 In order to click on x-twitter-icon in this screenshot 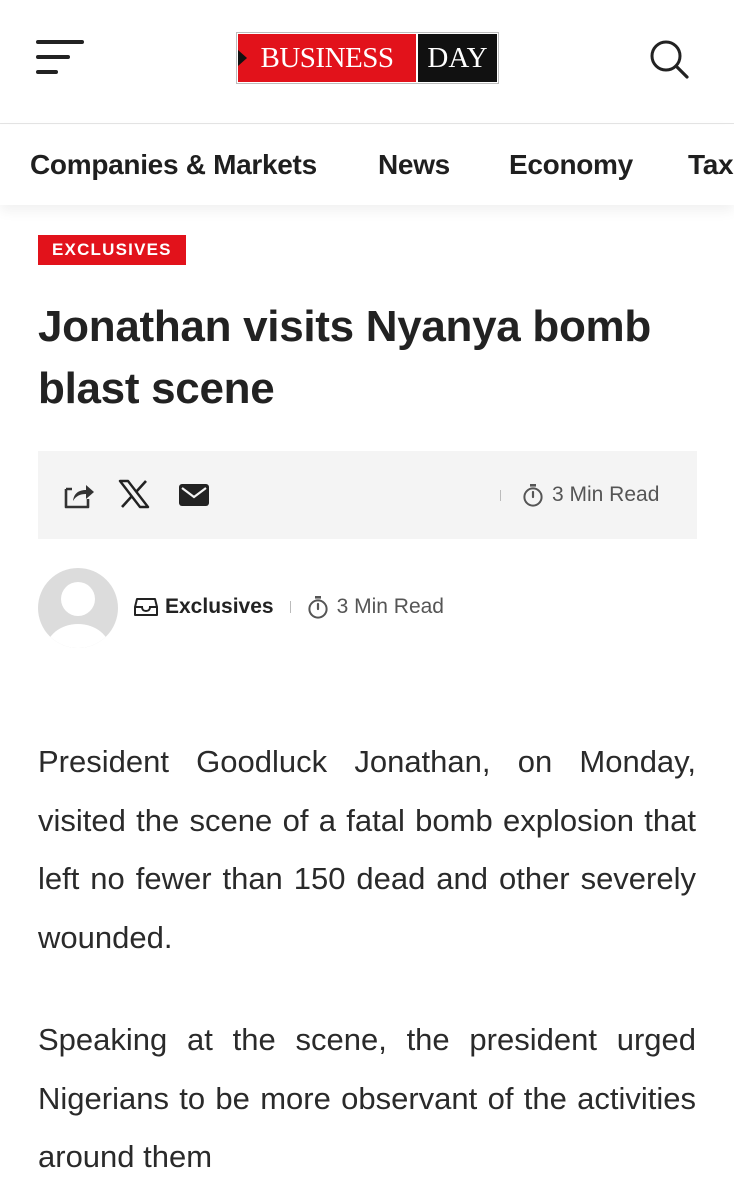, I will do `click(135, 495)`.